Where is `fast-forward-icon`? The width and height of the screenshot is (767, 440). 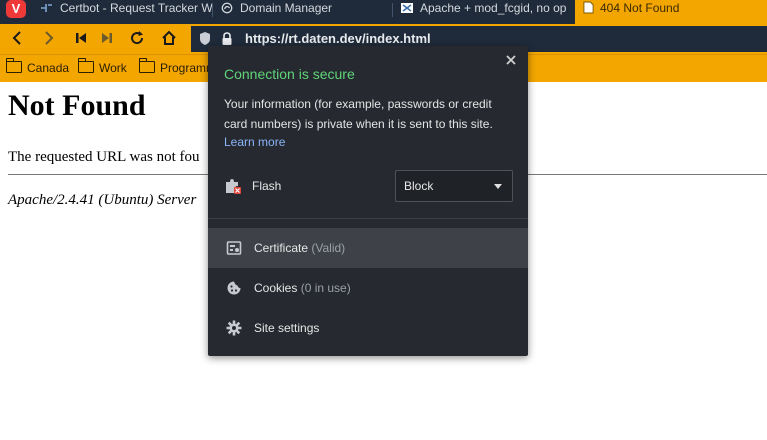 fast-forward-icon is located at coordinates (107, 38).